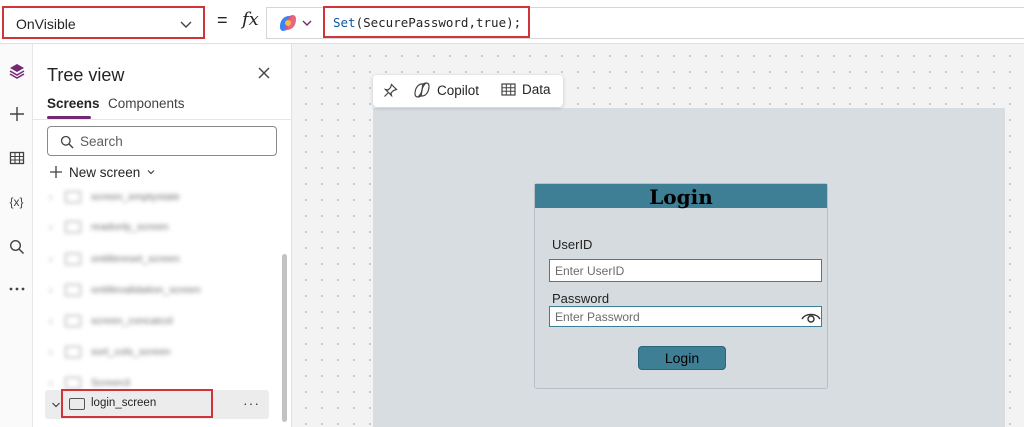 This screenshot has width=1024, height=427. What do you see at coordinates (132, 321) in the screenshot?
I see `tree-item-label: screen_concatcol` at bounding box center [132, 321].